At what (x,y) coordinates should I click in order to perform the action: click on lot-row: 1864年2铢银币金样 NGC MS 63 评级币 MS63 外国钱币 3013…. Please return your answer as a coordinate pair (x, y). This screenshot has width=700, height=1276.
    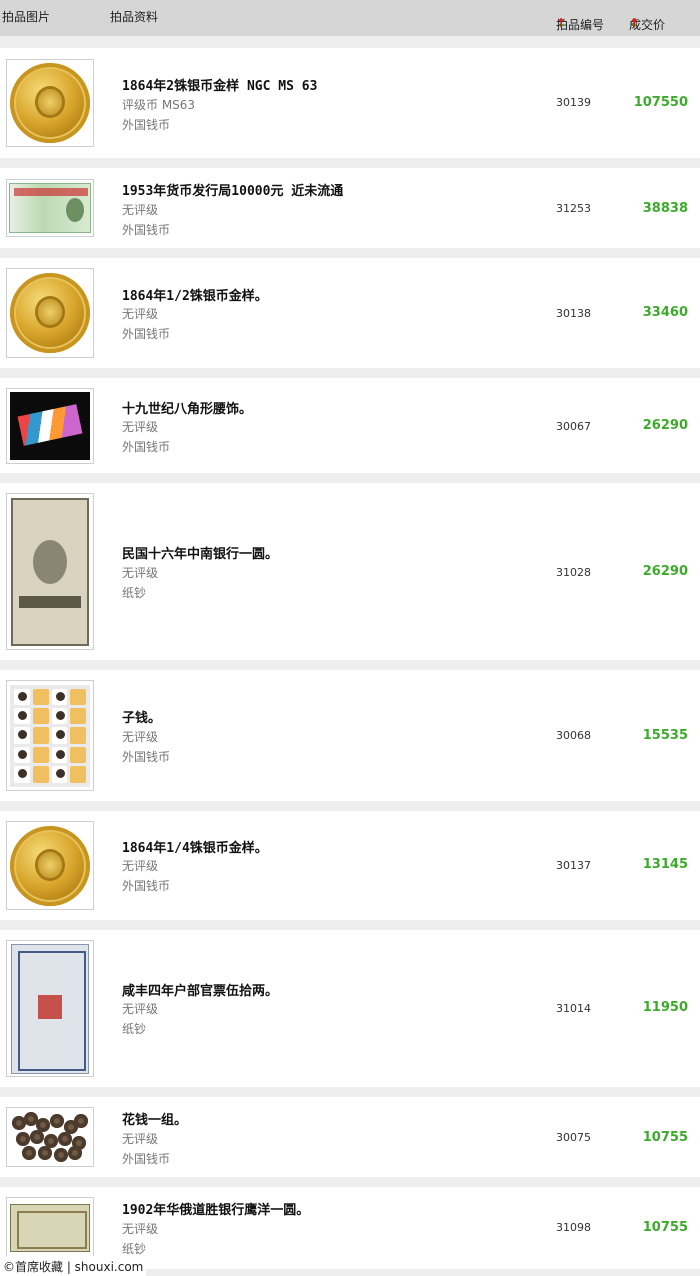
    Looking at the image, I should click on (350, 103).